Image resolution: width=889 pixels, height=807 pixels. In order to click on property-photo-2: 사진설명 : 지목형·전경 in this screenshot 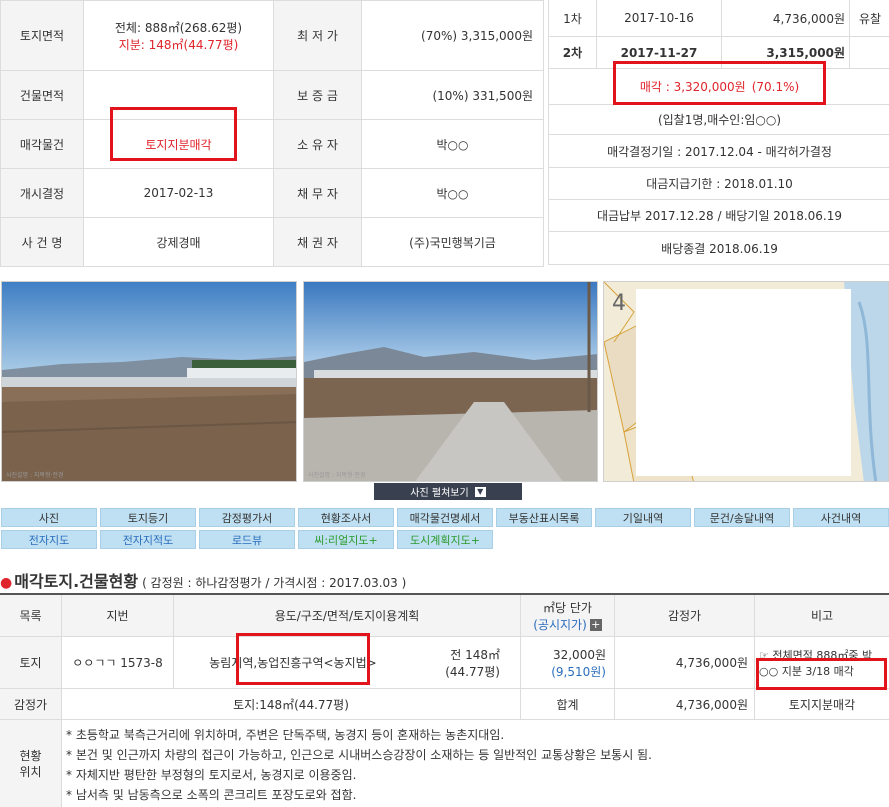, I will do `click(450, 381)`.